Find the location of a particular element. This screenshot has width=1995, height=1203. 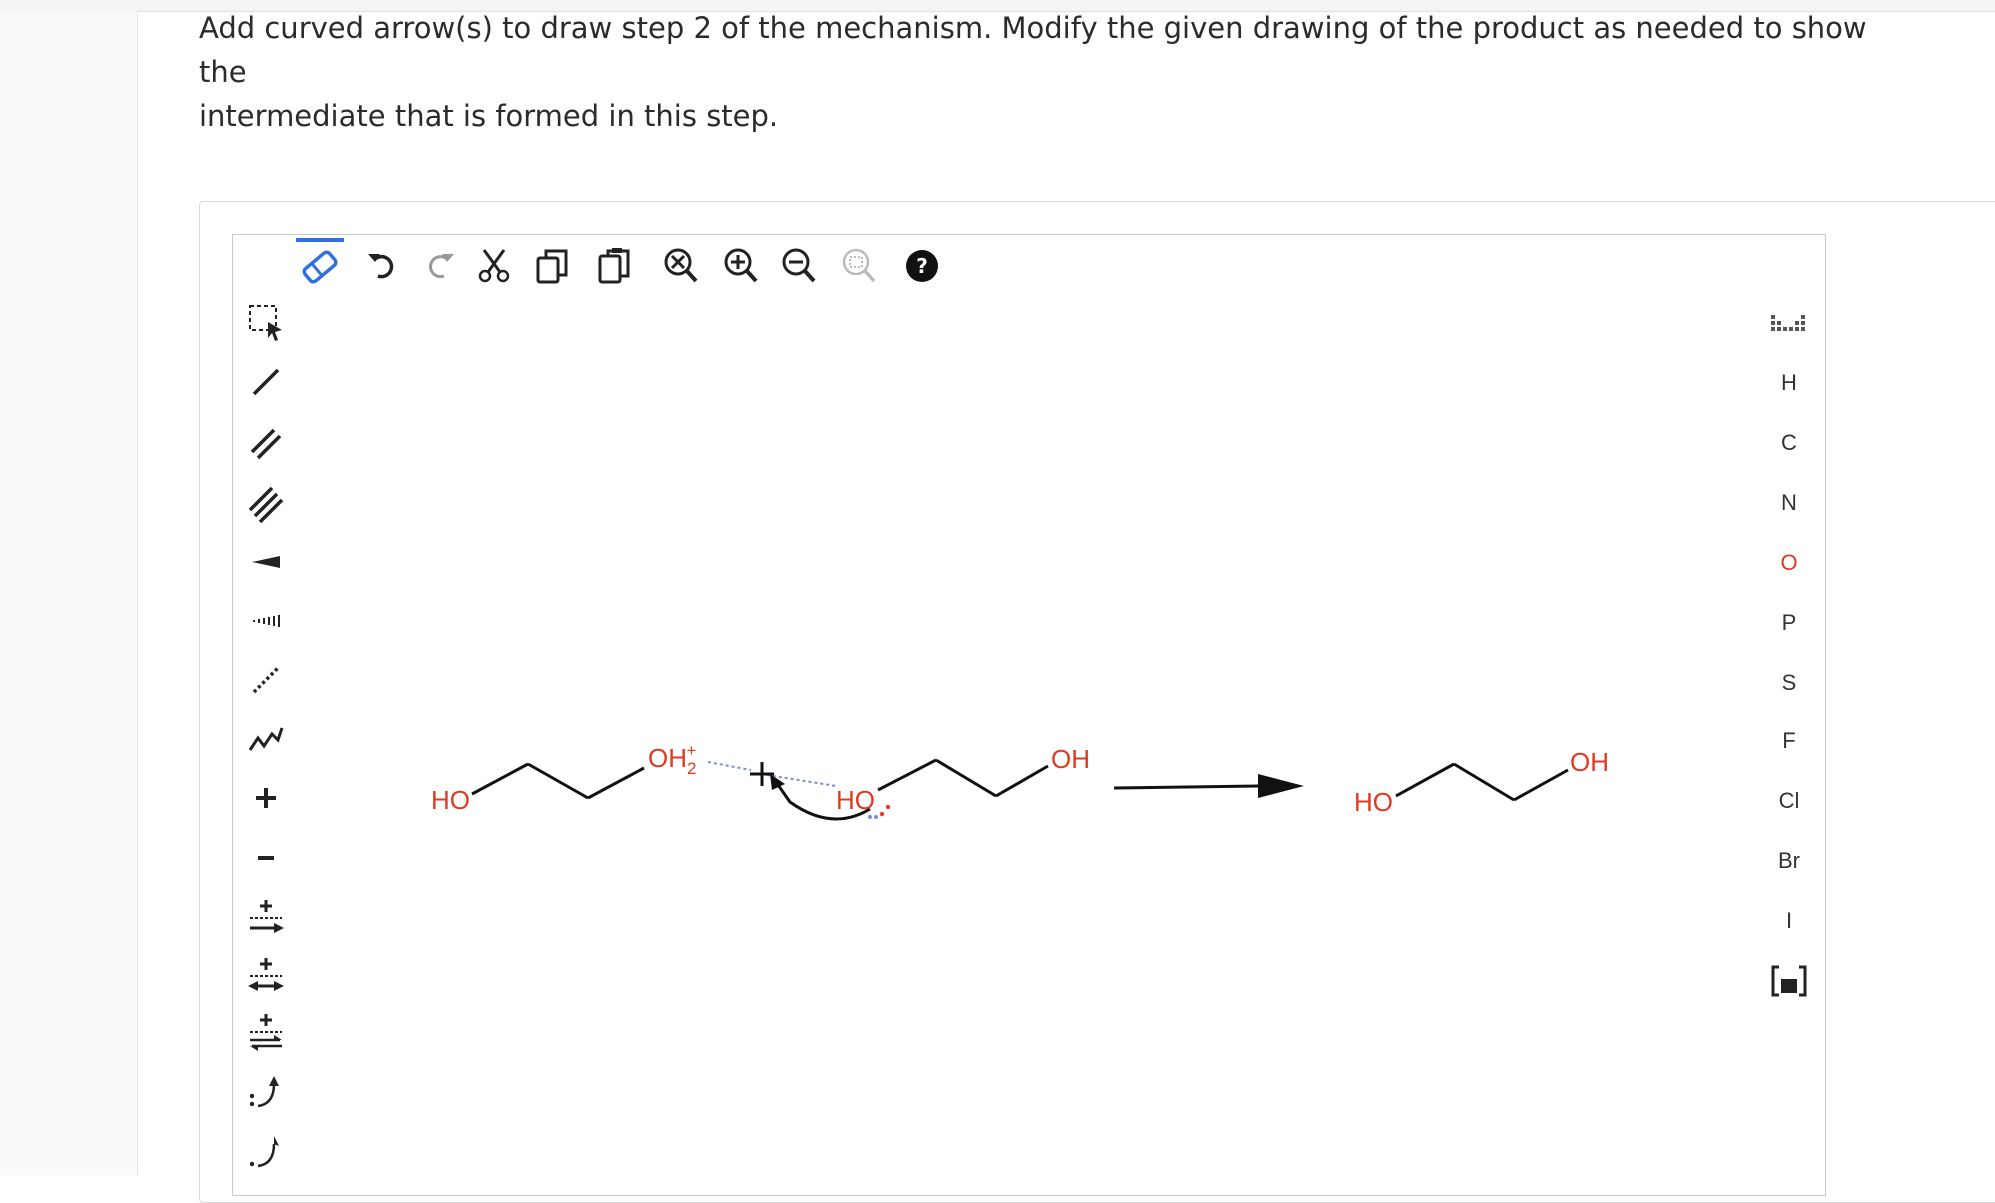

periodic-table-button is located at coordinates (1789, 325).